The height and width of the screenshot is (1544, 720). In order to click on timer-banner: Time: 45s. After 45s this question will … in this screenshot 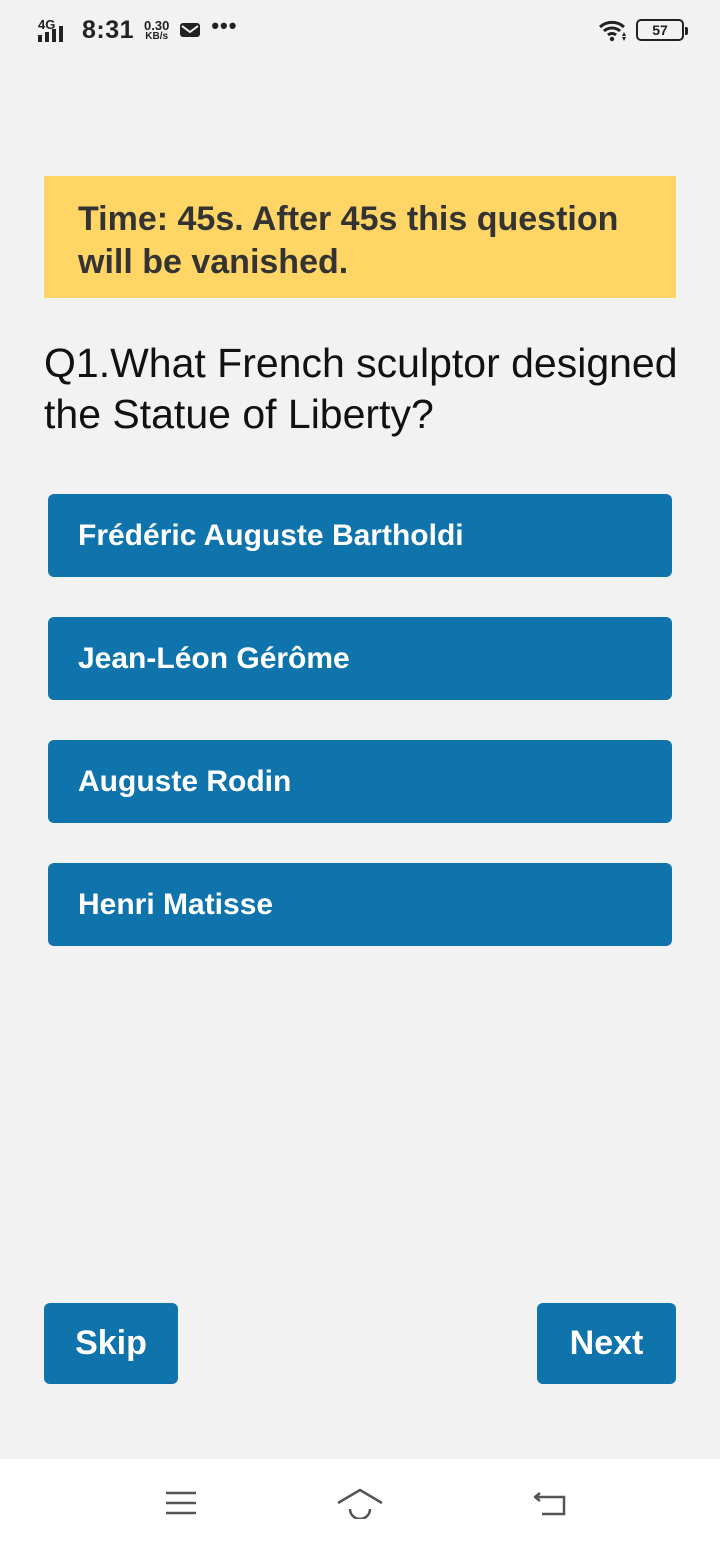, I will do `click(360, 237)`.